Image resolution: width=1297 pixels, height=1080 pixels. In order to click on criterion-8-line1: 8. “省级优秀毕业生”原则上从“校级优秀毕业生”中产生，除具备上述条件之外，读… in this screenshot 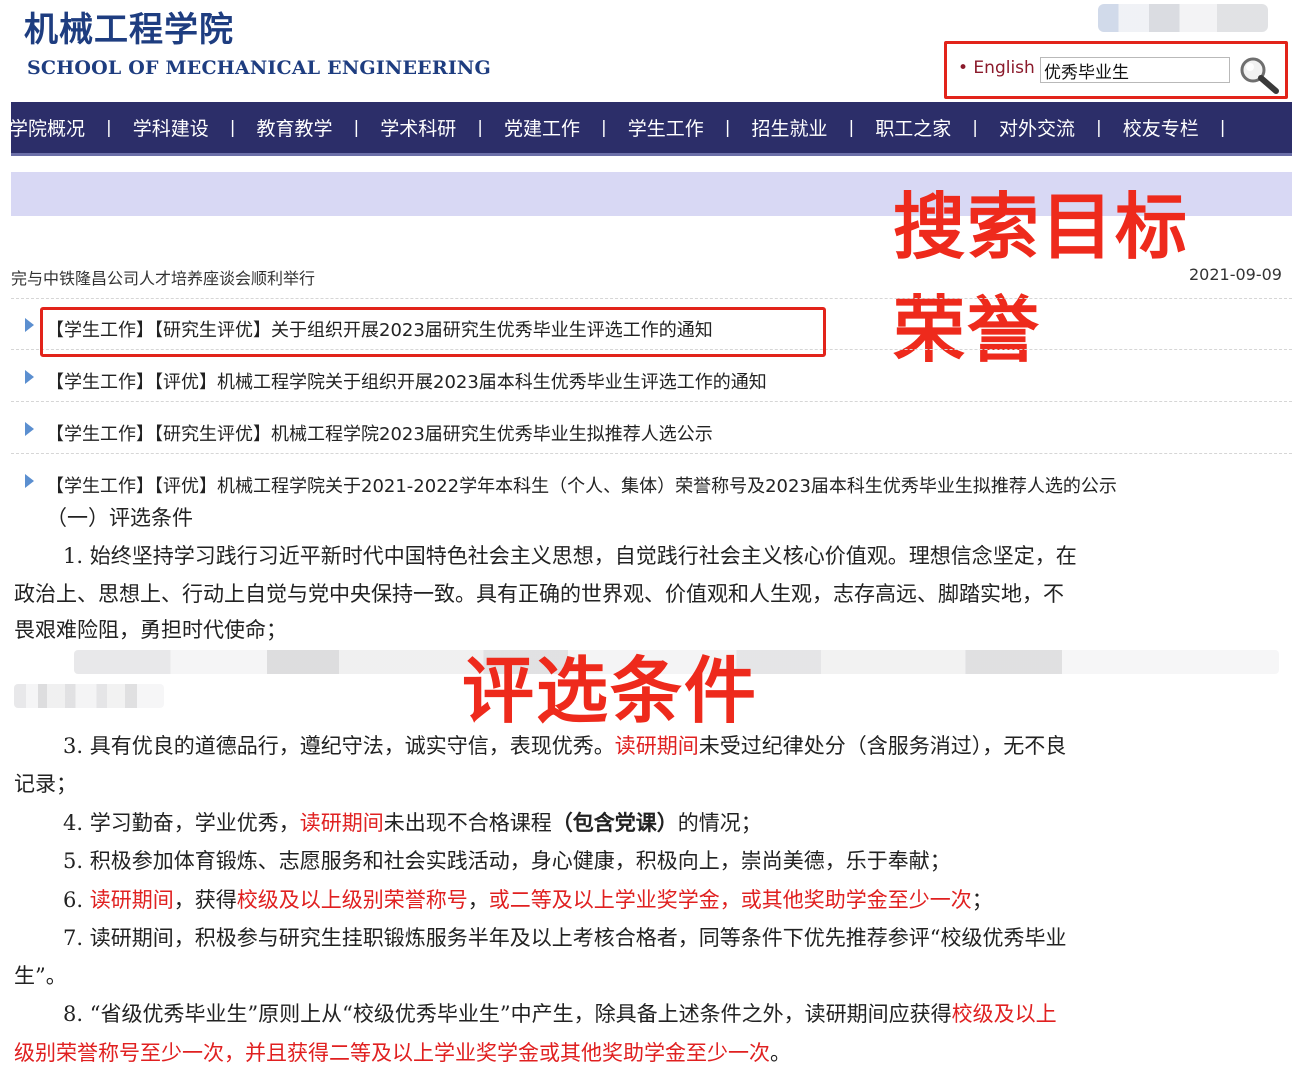, I will do `click(560, 1014)`.